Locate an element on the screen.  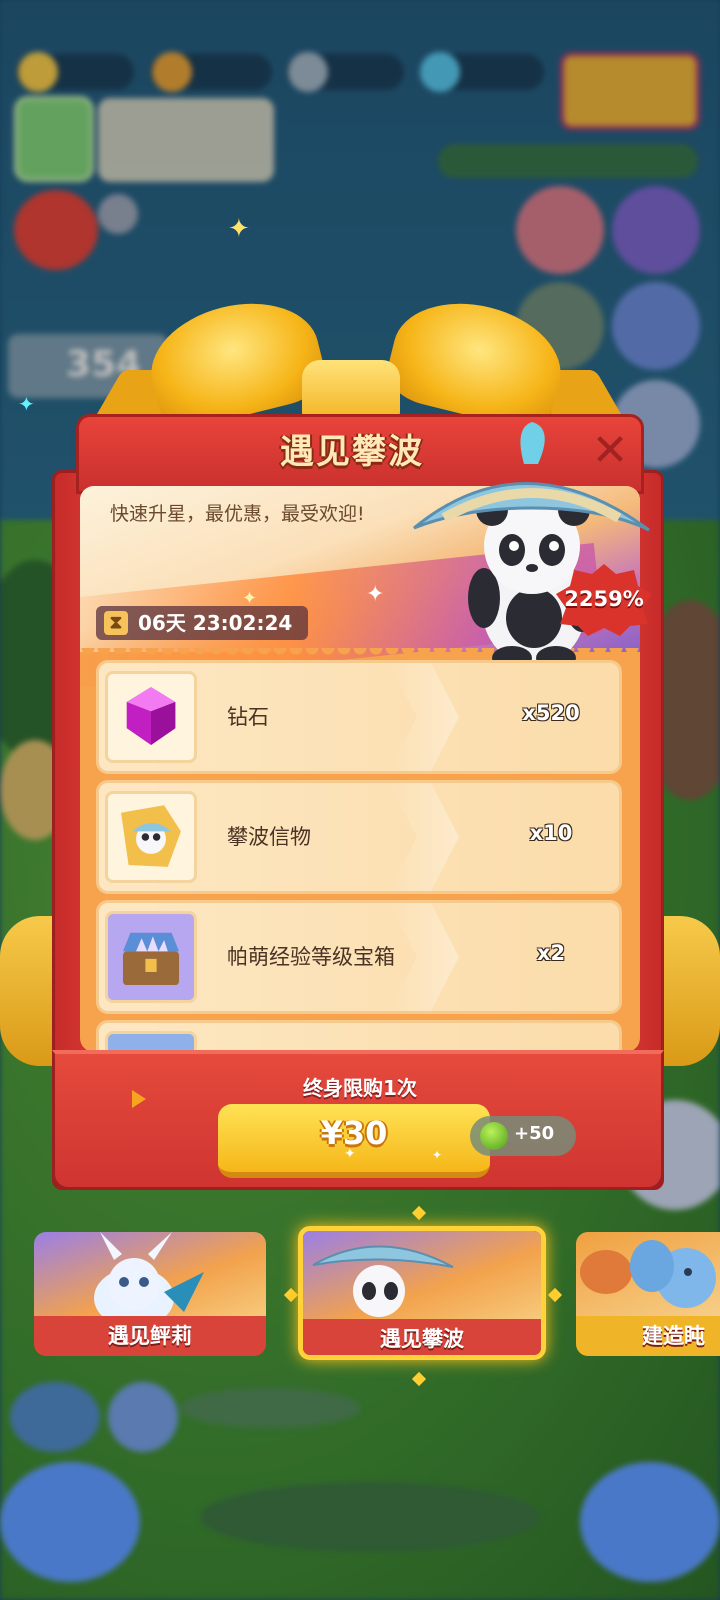
bonus-points-pill: +50 is located at coordinates (523, 1136).